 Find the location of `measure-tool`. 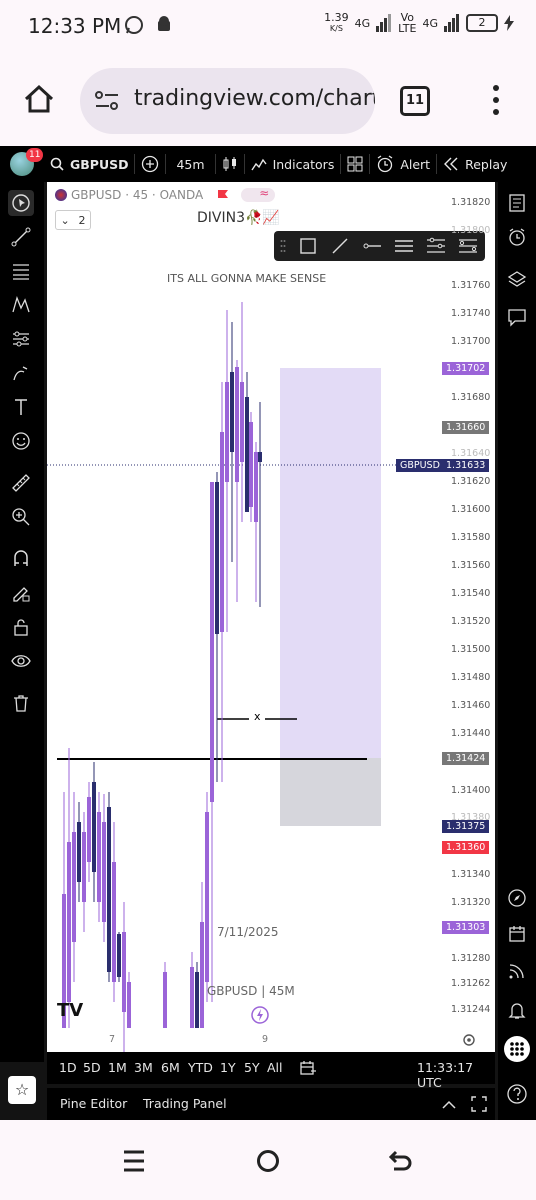

measure-tool is located at coordinates (21, 483).